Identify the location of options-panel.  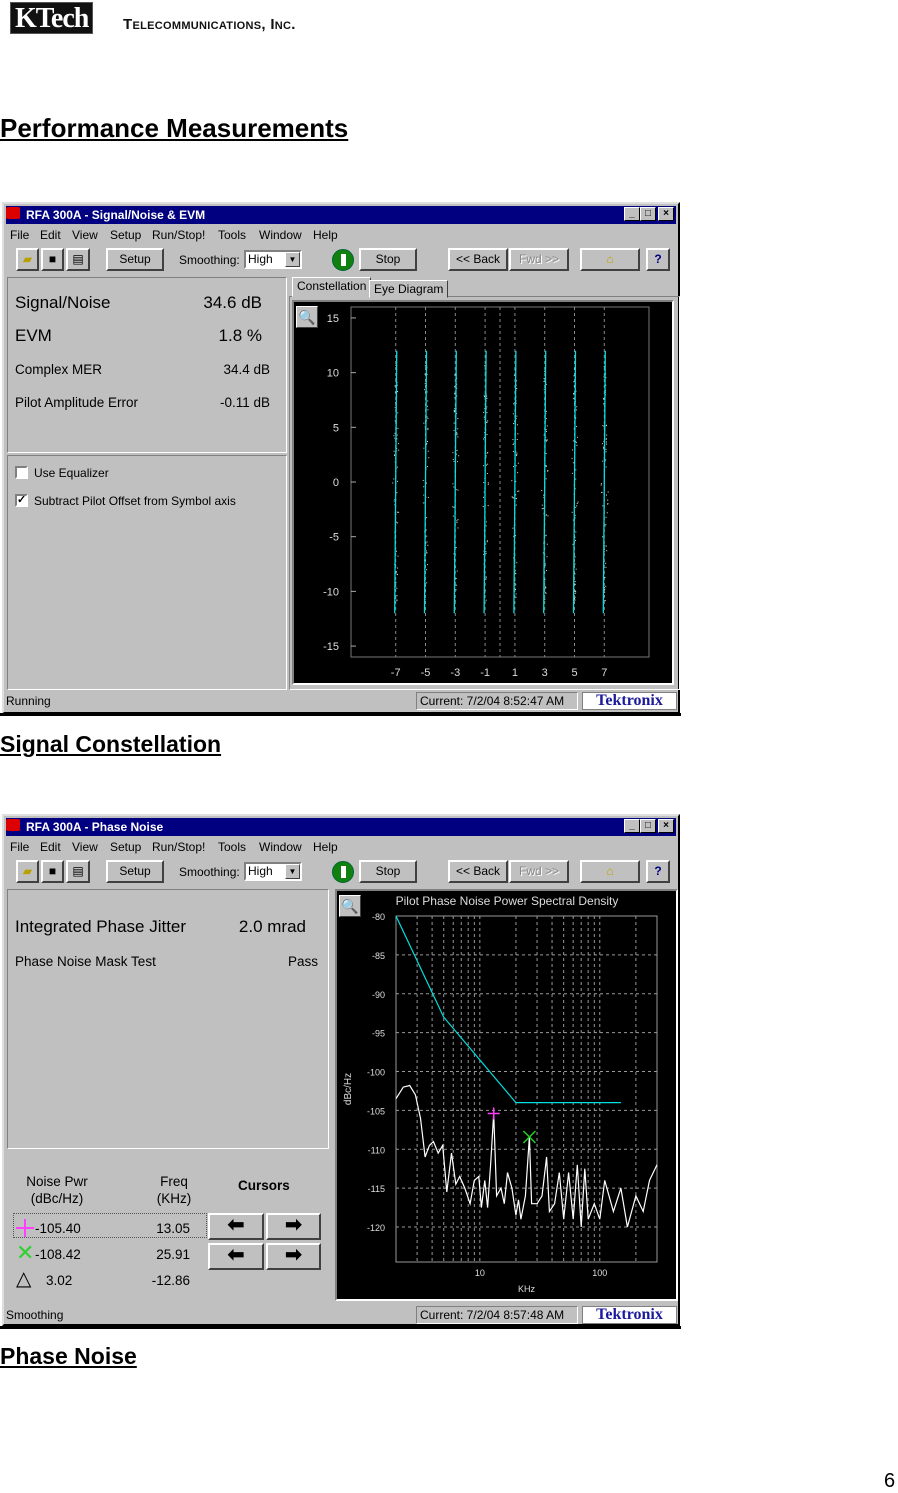
(147, 572).